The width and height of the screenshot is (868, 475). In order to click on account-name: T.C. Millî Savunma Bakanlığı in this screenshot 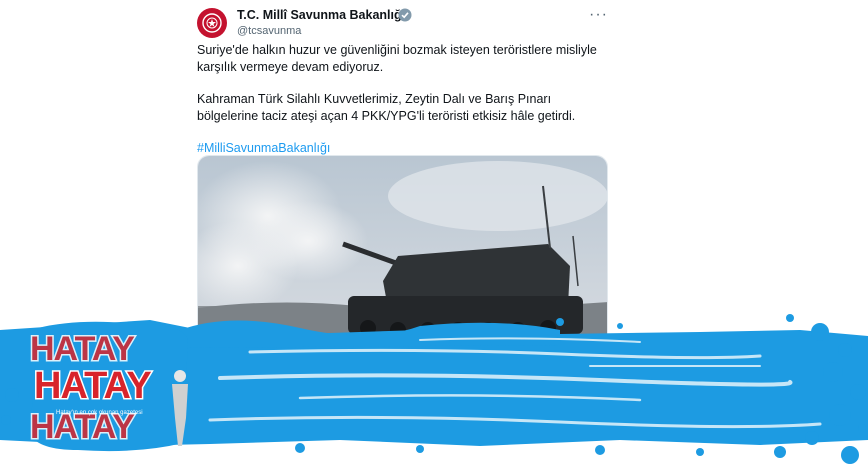, I will do `click(321, 15)`.